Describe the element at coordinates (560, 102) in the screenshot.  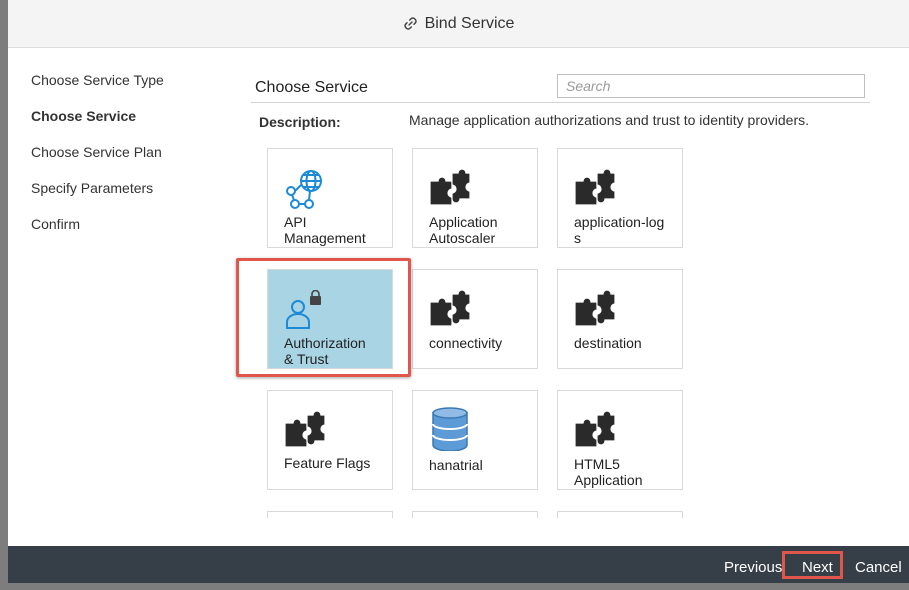
I see `content-divider` at that location.